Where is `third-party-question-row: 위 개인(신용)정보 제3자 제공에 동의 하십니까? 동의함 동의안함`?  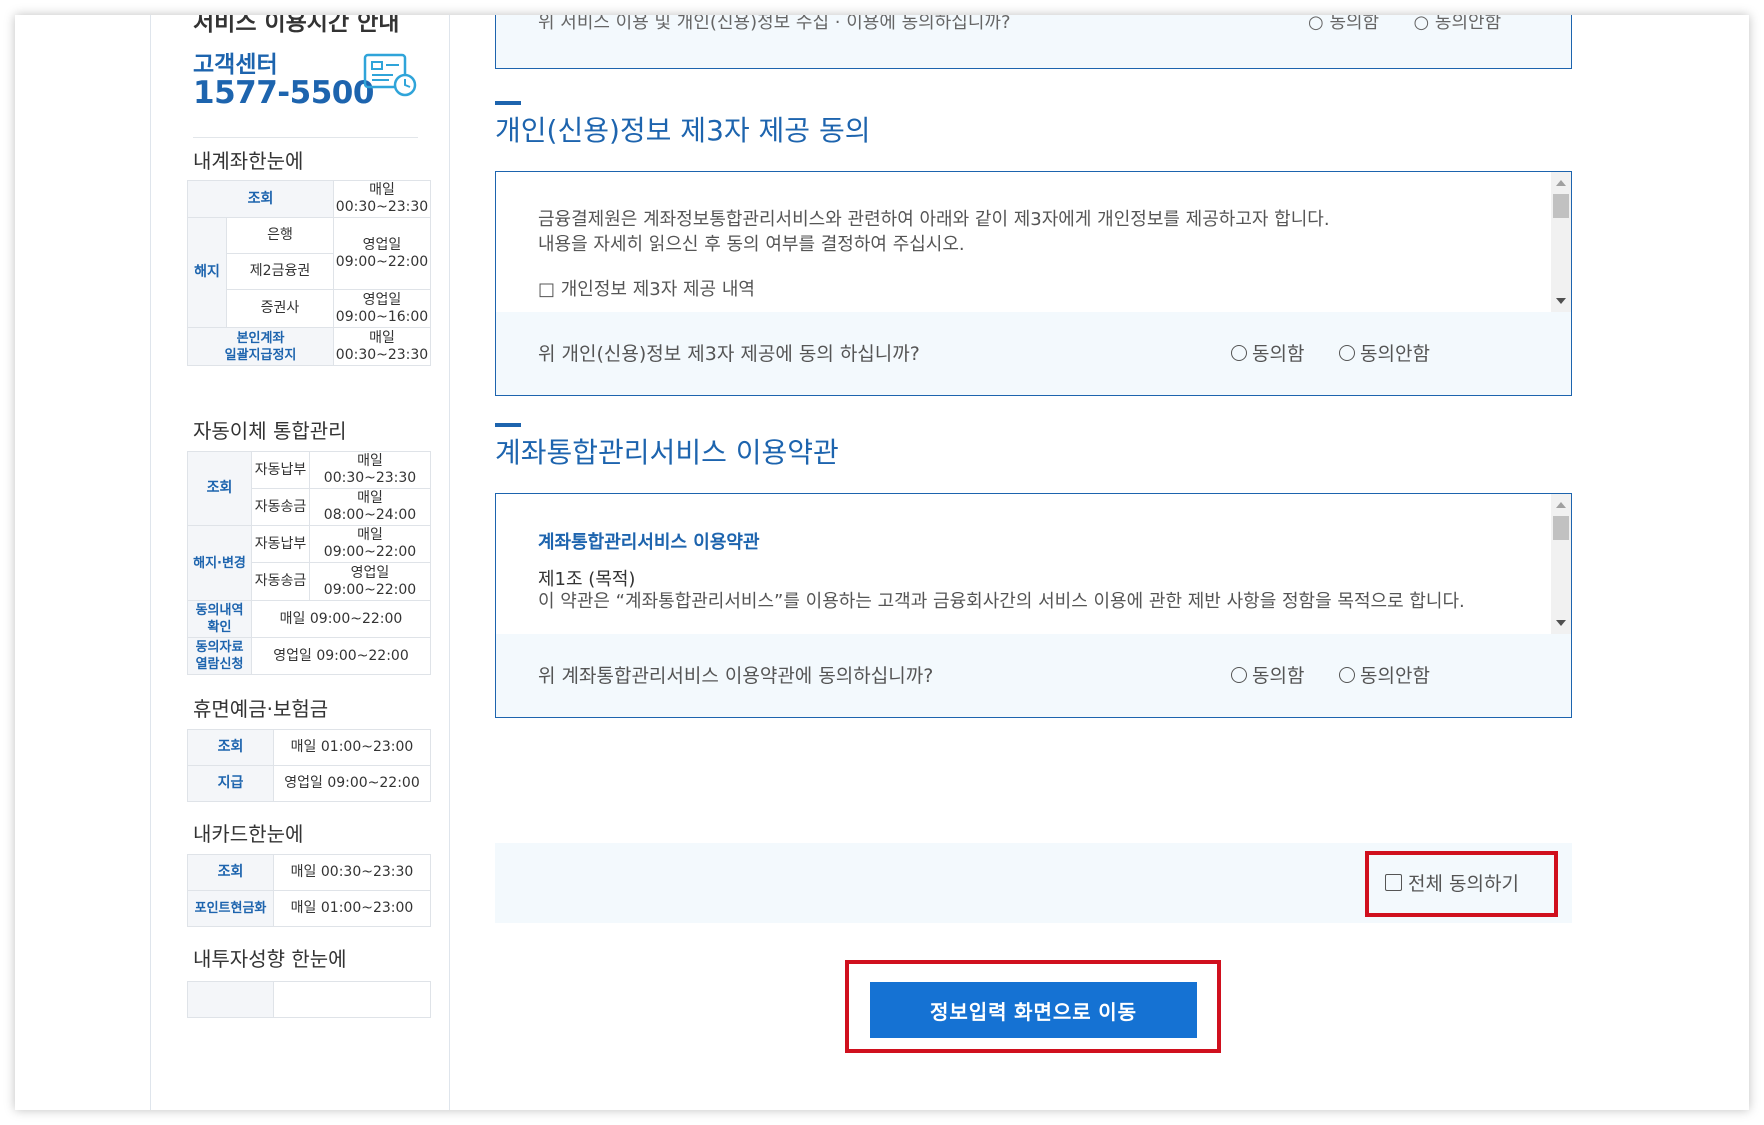 third-party-question-row: 위 개인(신용)정보 제3자 제공에 동의 하십니까? 동의함 동의안함 is located at coordinates (1033, 353).